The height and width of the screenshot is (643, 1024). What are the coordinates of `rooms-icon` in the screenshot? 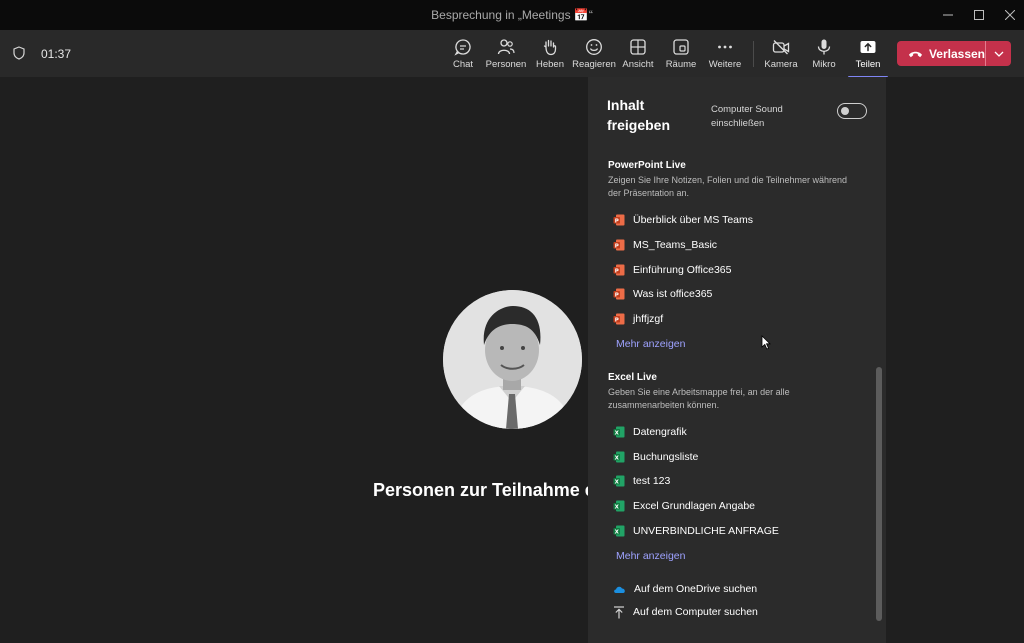 It's located at (681, 47).